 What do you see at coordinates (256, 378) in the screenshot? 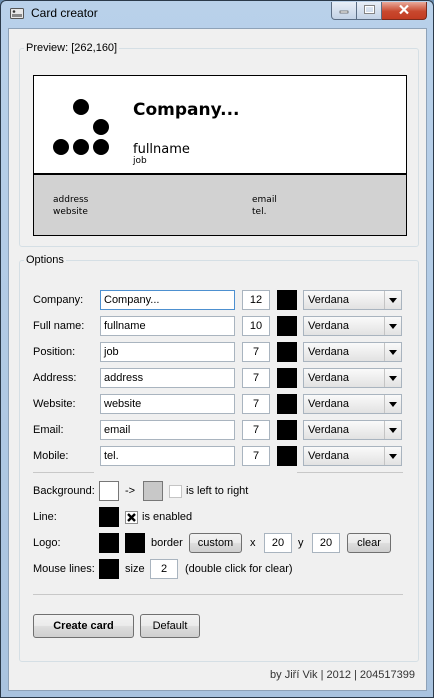
I see `address-size-input: 7` at bounding box center [256, 378].